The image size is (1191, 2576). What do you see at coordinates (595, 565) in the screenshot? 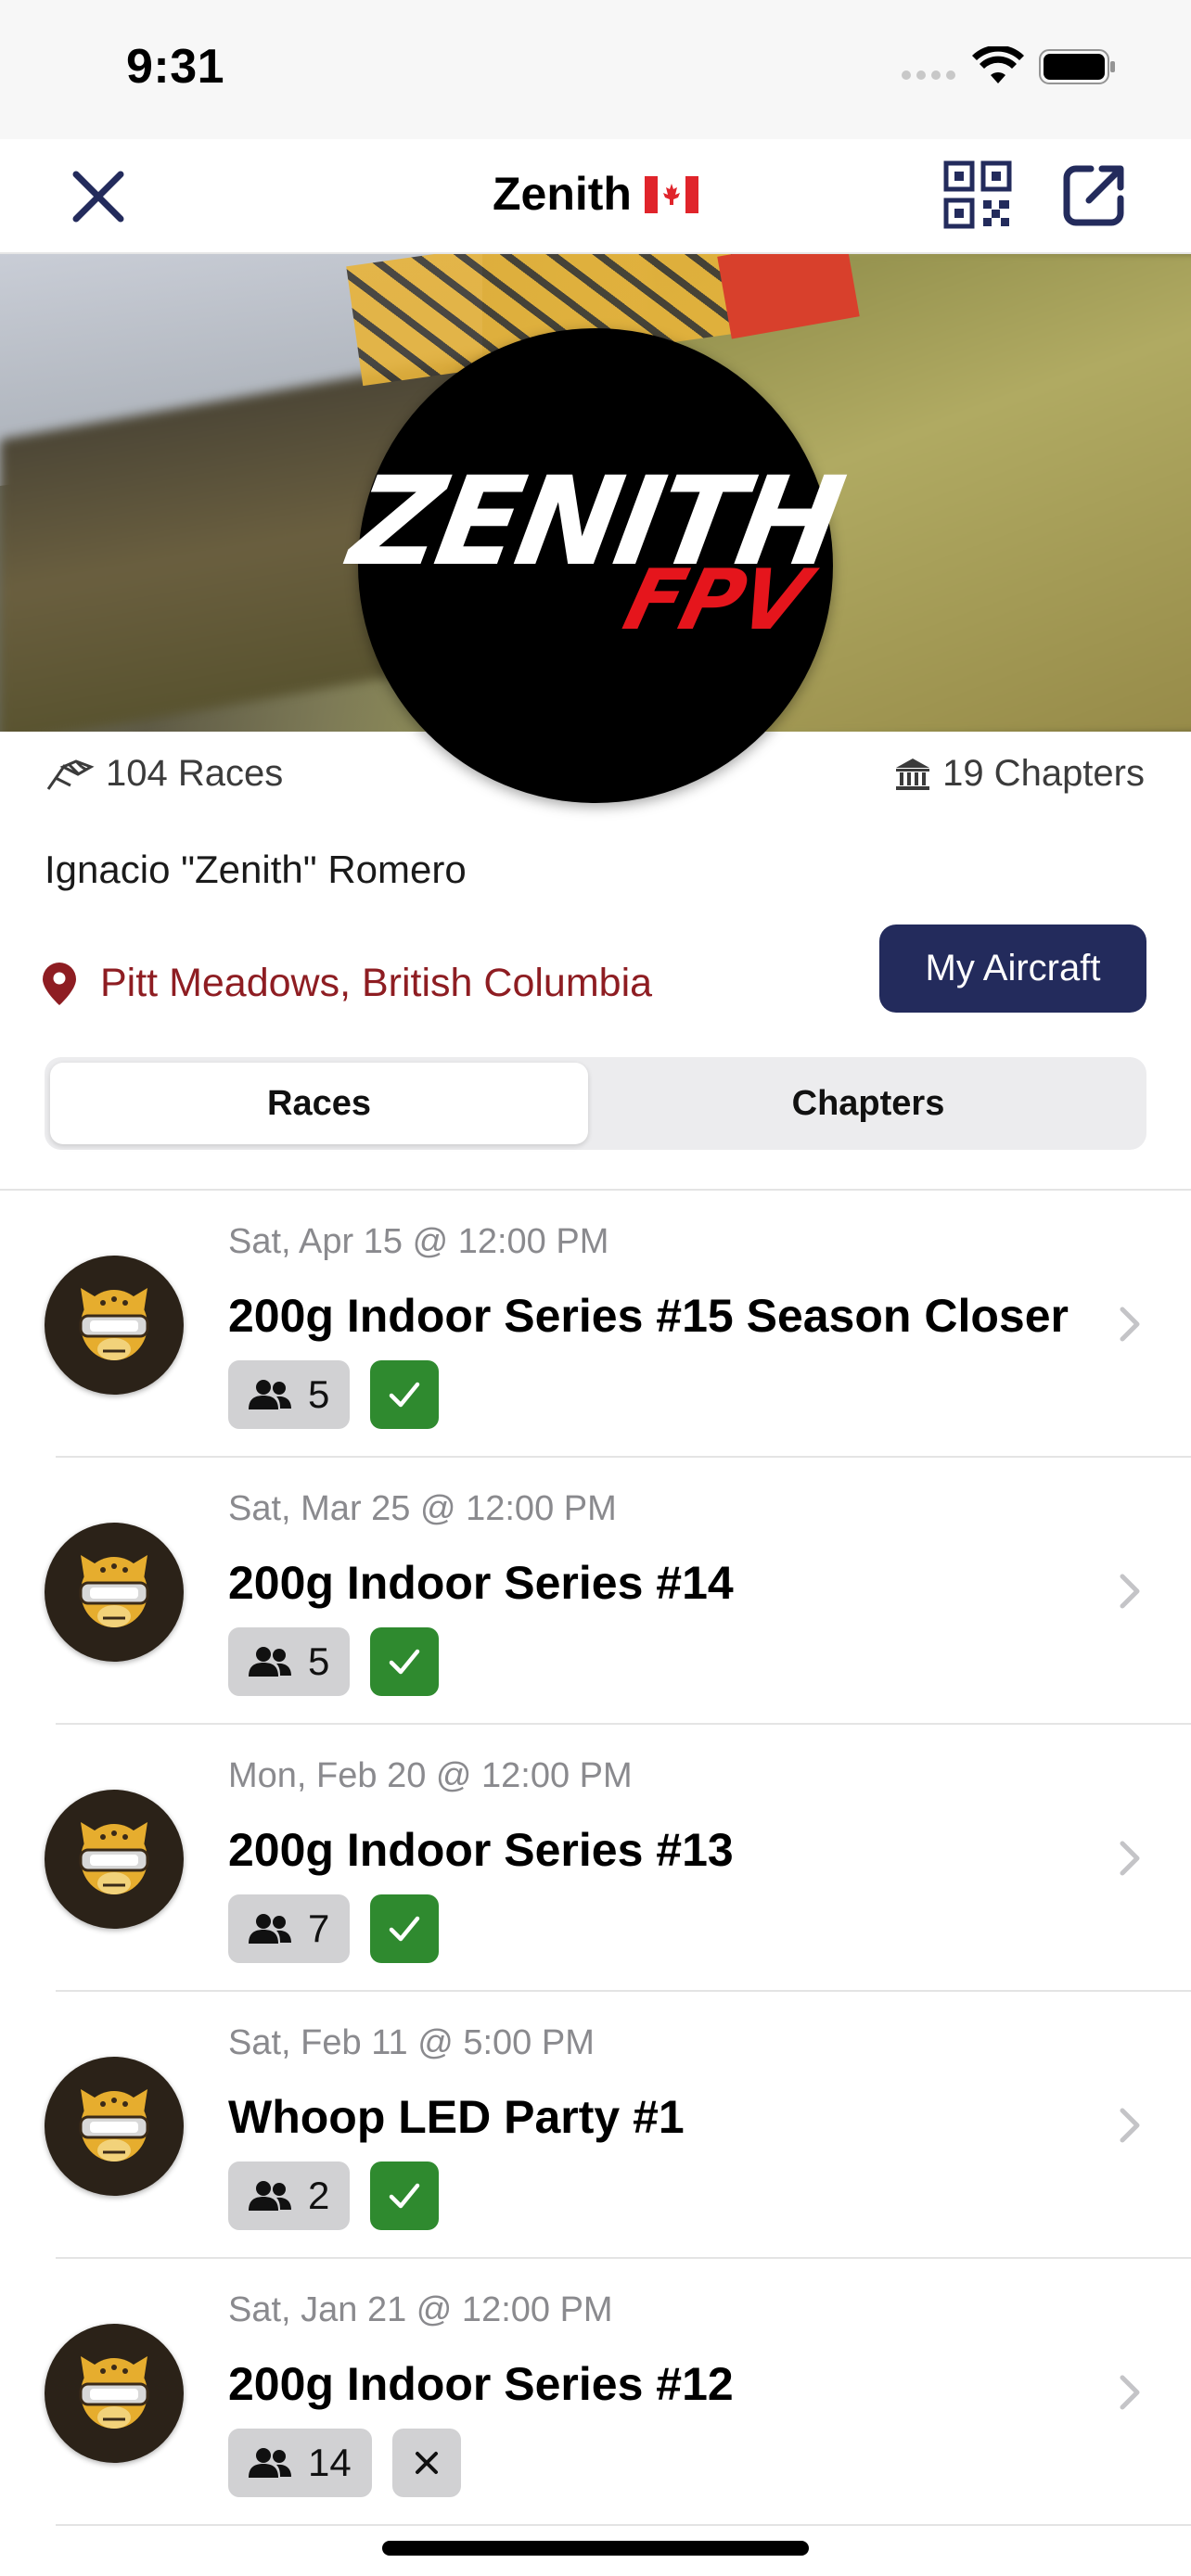
I see `pilot-avatar: ZENITH FPV` at bounding box center [595, 565].